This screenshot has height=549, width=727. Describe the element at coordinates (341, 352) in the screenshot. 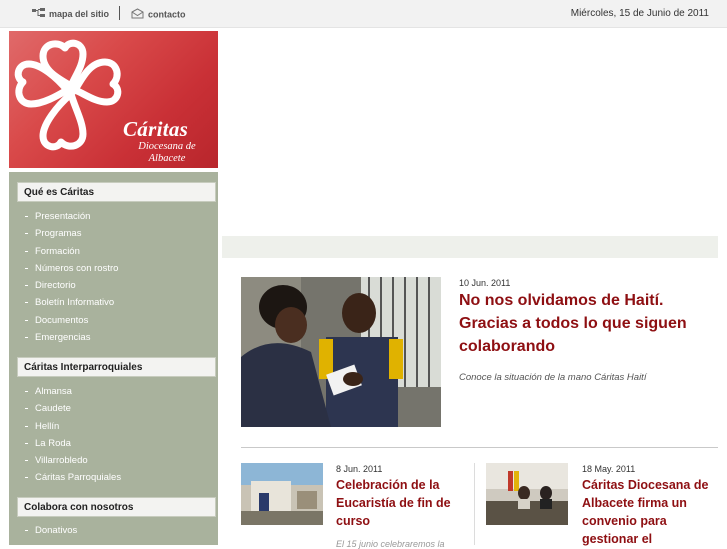

I see `featured-photo` at that location.